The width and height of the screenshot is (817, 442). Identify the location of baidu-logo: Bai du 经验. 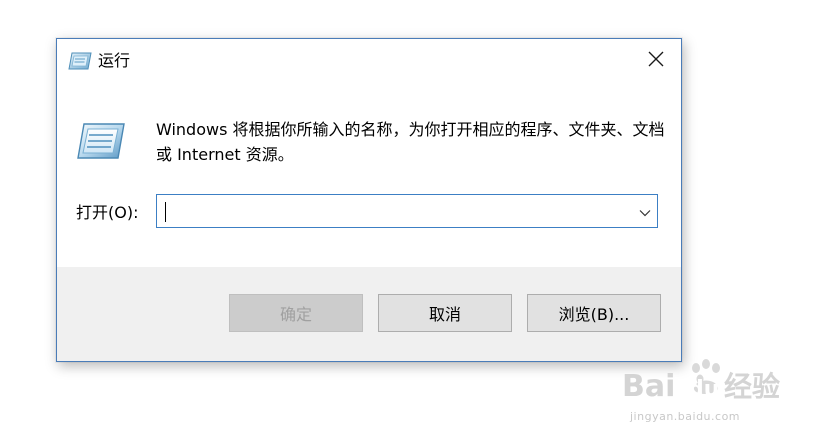
(701, 381).